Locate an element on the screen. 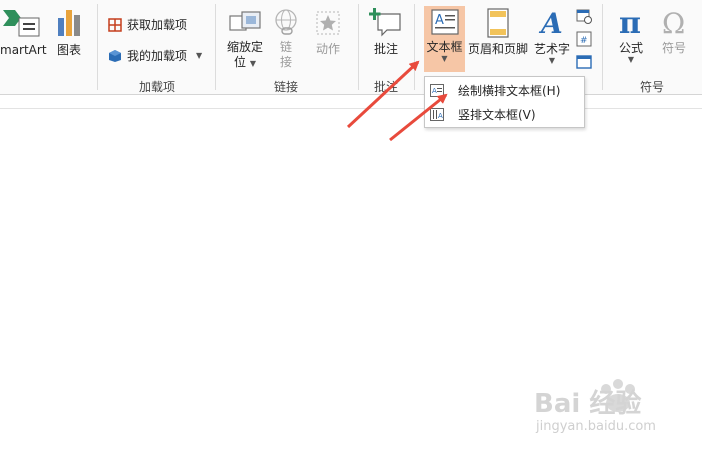 The image size is (702, 451). symbol-label: 符号 is located at coordinates (673, 48).